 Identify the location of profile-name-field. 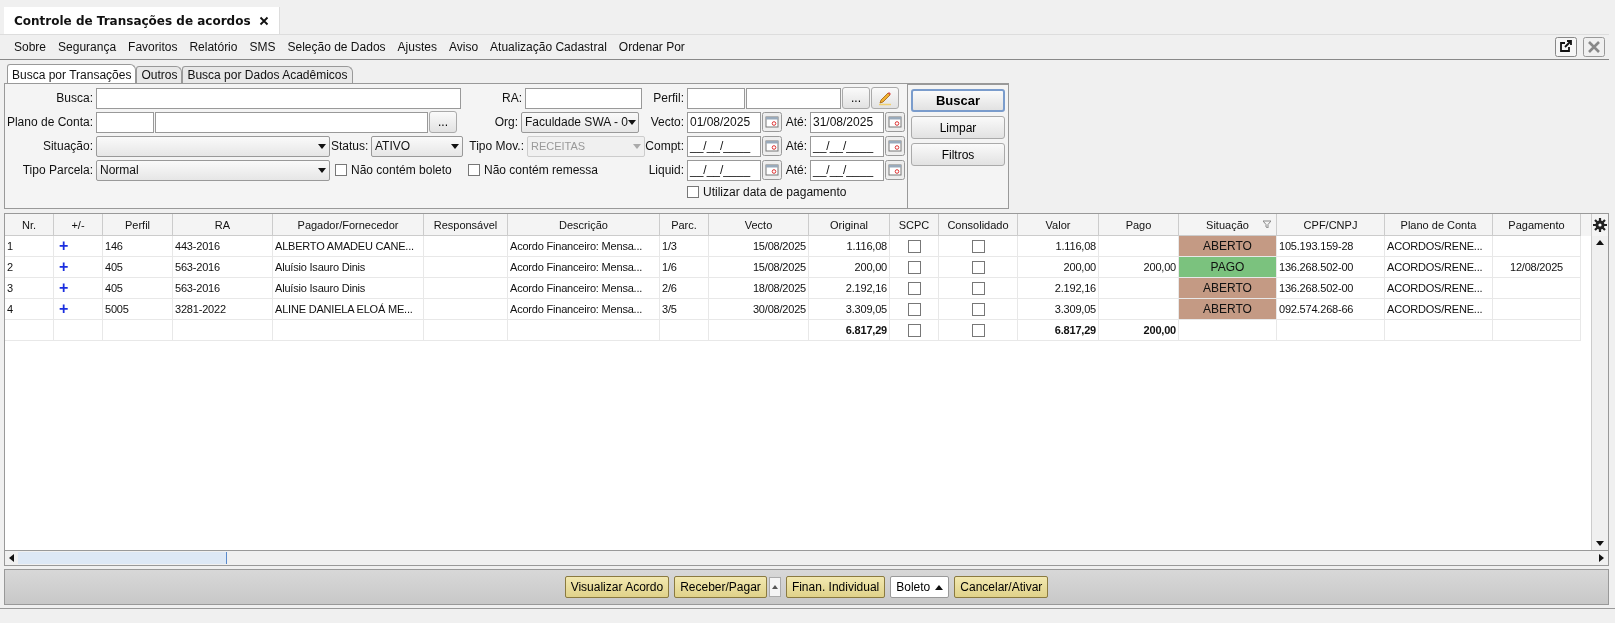
(793, 98).